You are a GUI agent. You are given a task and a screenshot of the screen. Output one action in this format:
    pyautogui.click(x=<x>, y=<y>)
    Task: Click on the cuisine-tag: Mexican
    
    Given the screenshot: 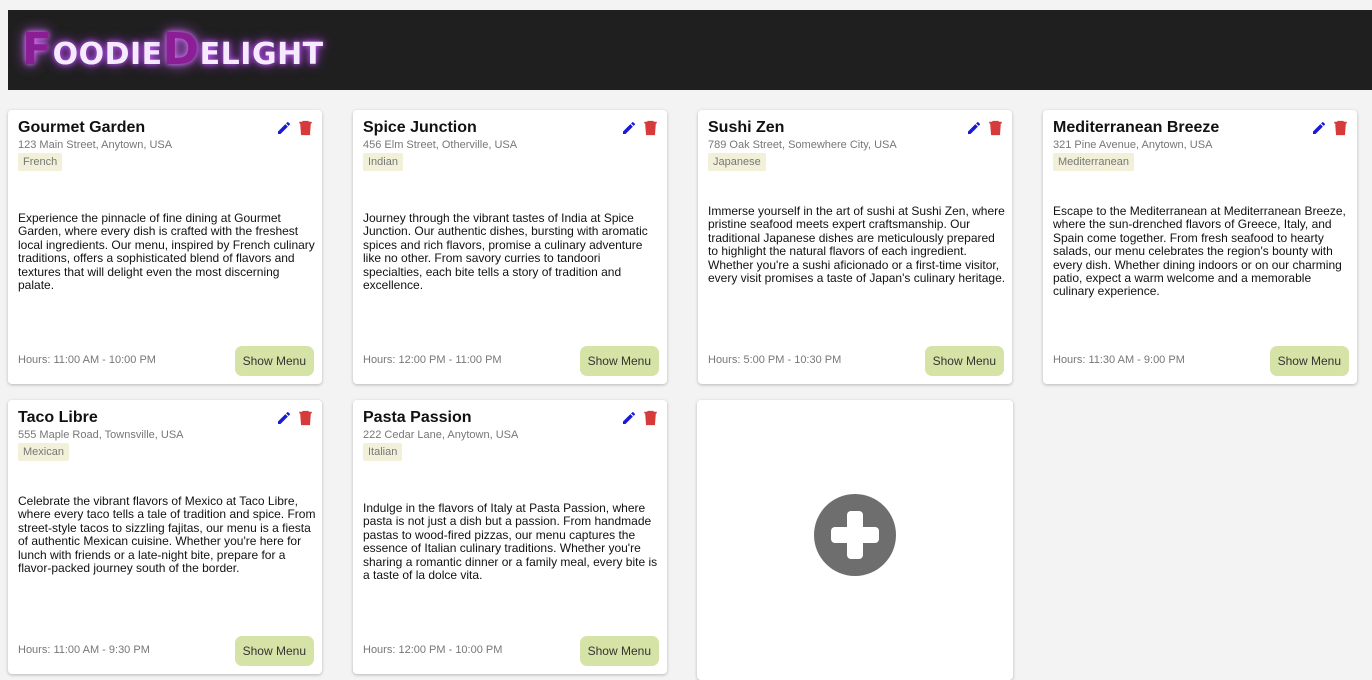 What is the action you would take?
    pyautogui.click(x=43, y=452)
    